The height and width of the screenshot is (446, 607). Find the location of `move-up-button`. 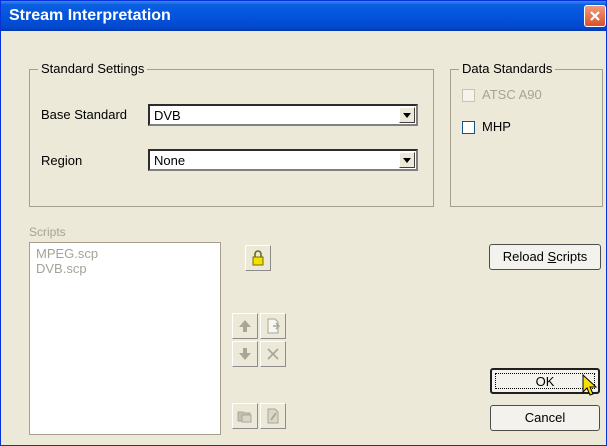

move-up-button is located at coordinates (245, 326).